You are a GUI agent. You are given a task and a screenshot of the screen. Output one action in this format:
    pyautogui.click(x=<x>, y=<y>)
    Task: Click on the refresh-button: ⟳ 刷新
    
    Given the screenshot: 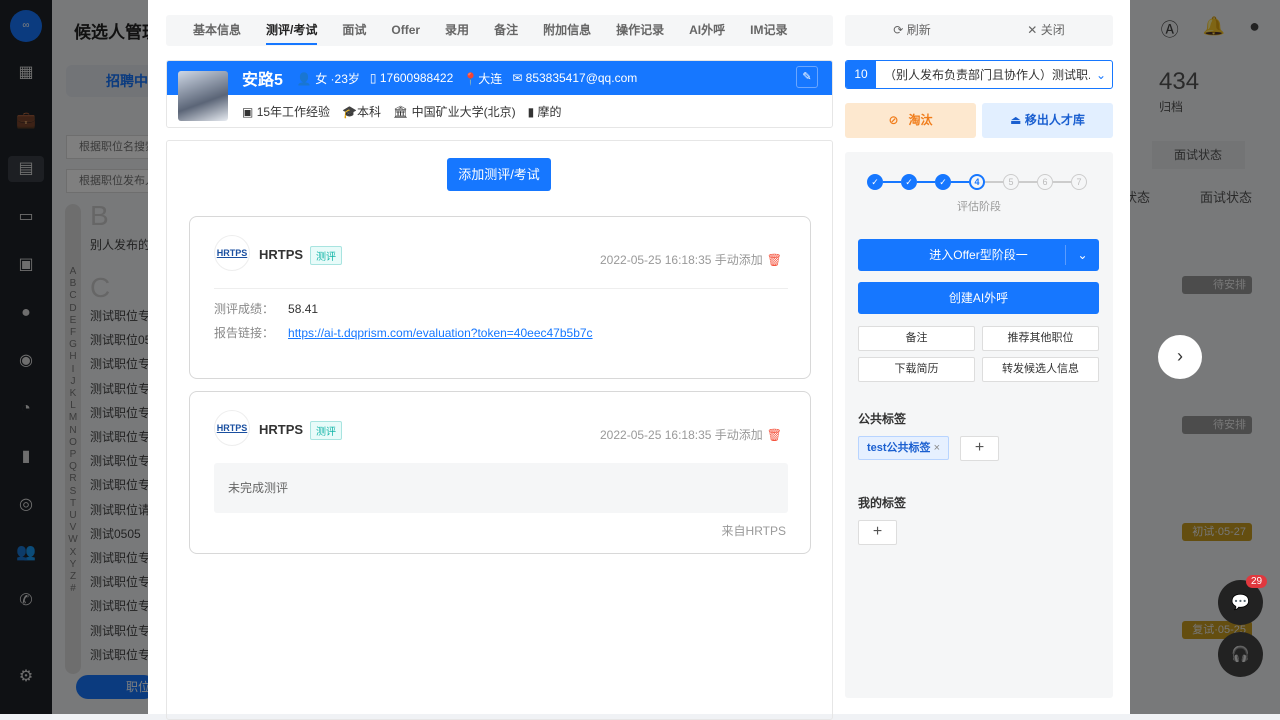 What is the action you would take?
    pyautogui.click(x=912, y=30)
    